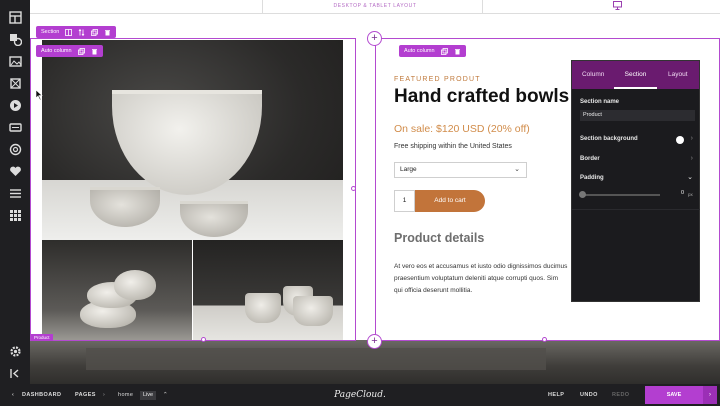  Describe the element at coordinates (450, 201) in the screenshot. I see `add-to-cart-button: Add to cart` at that location.